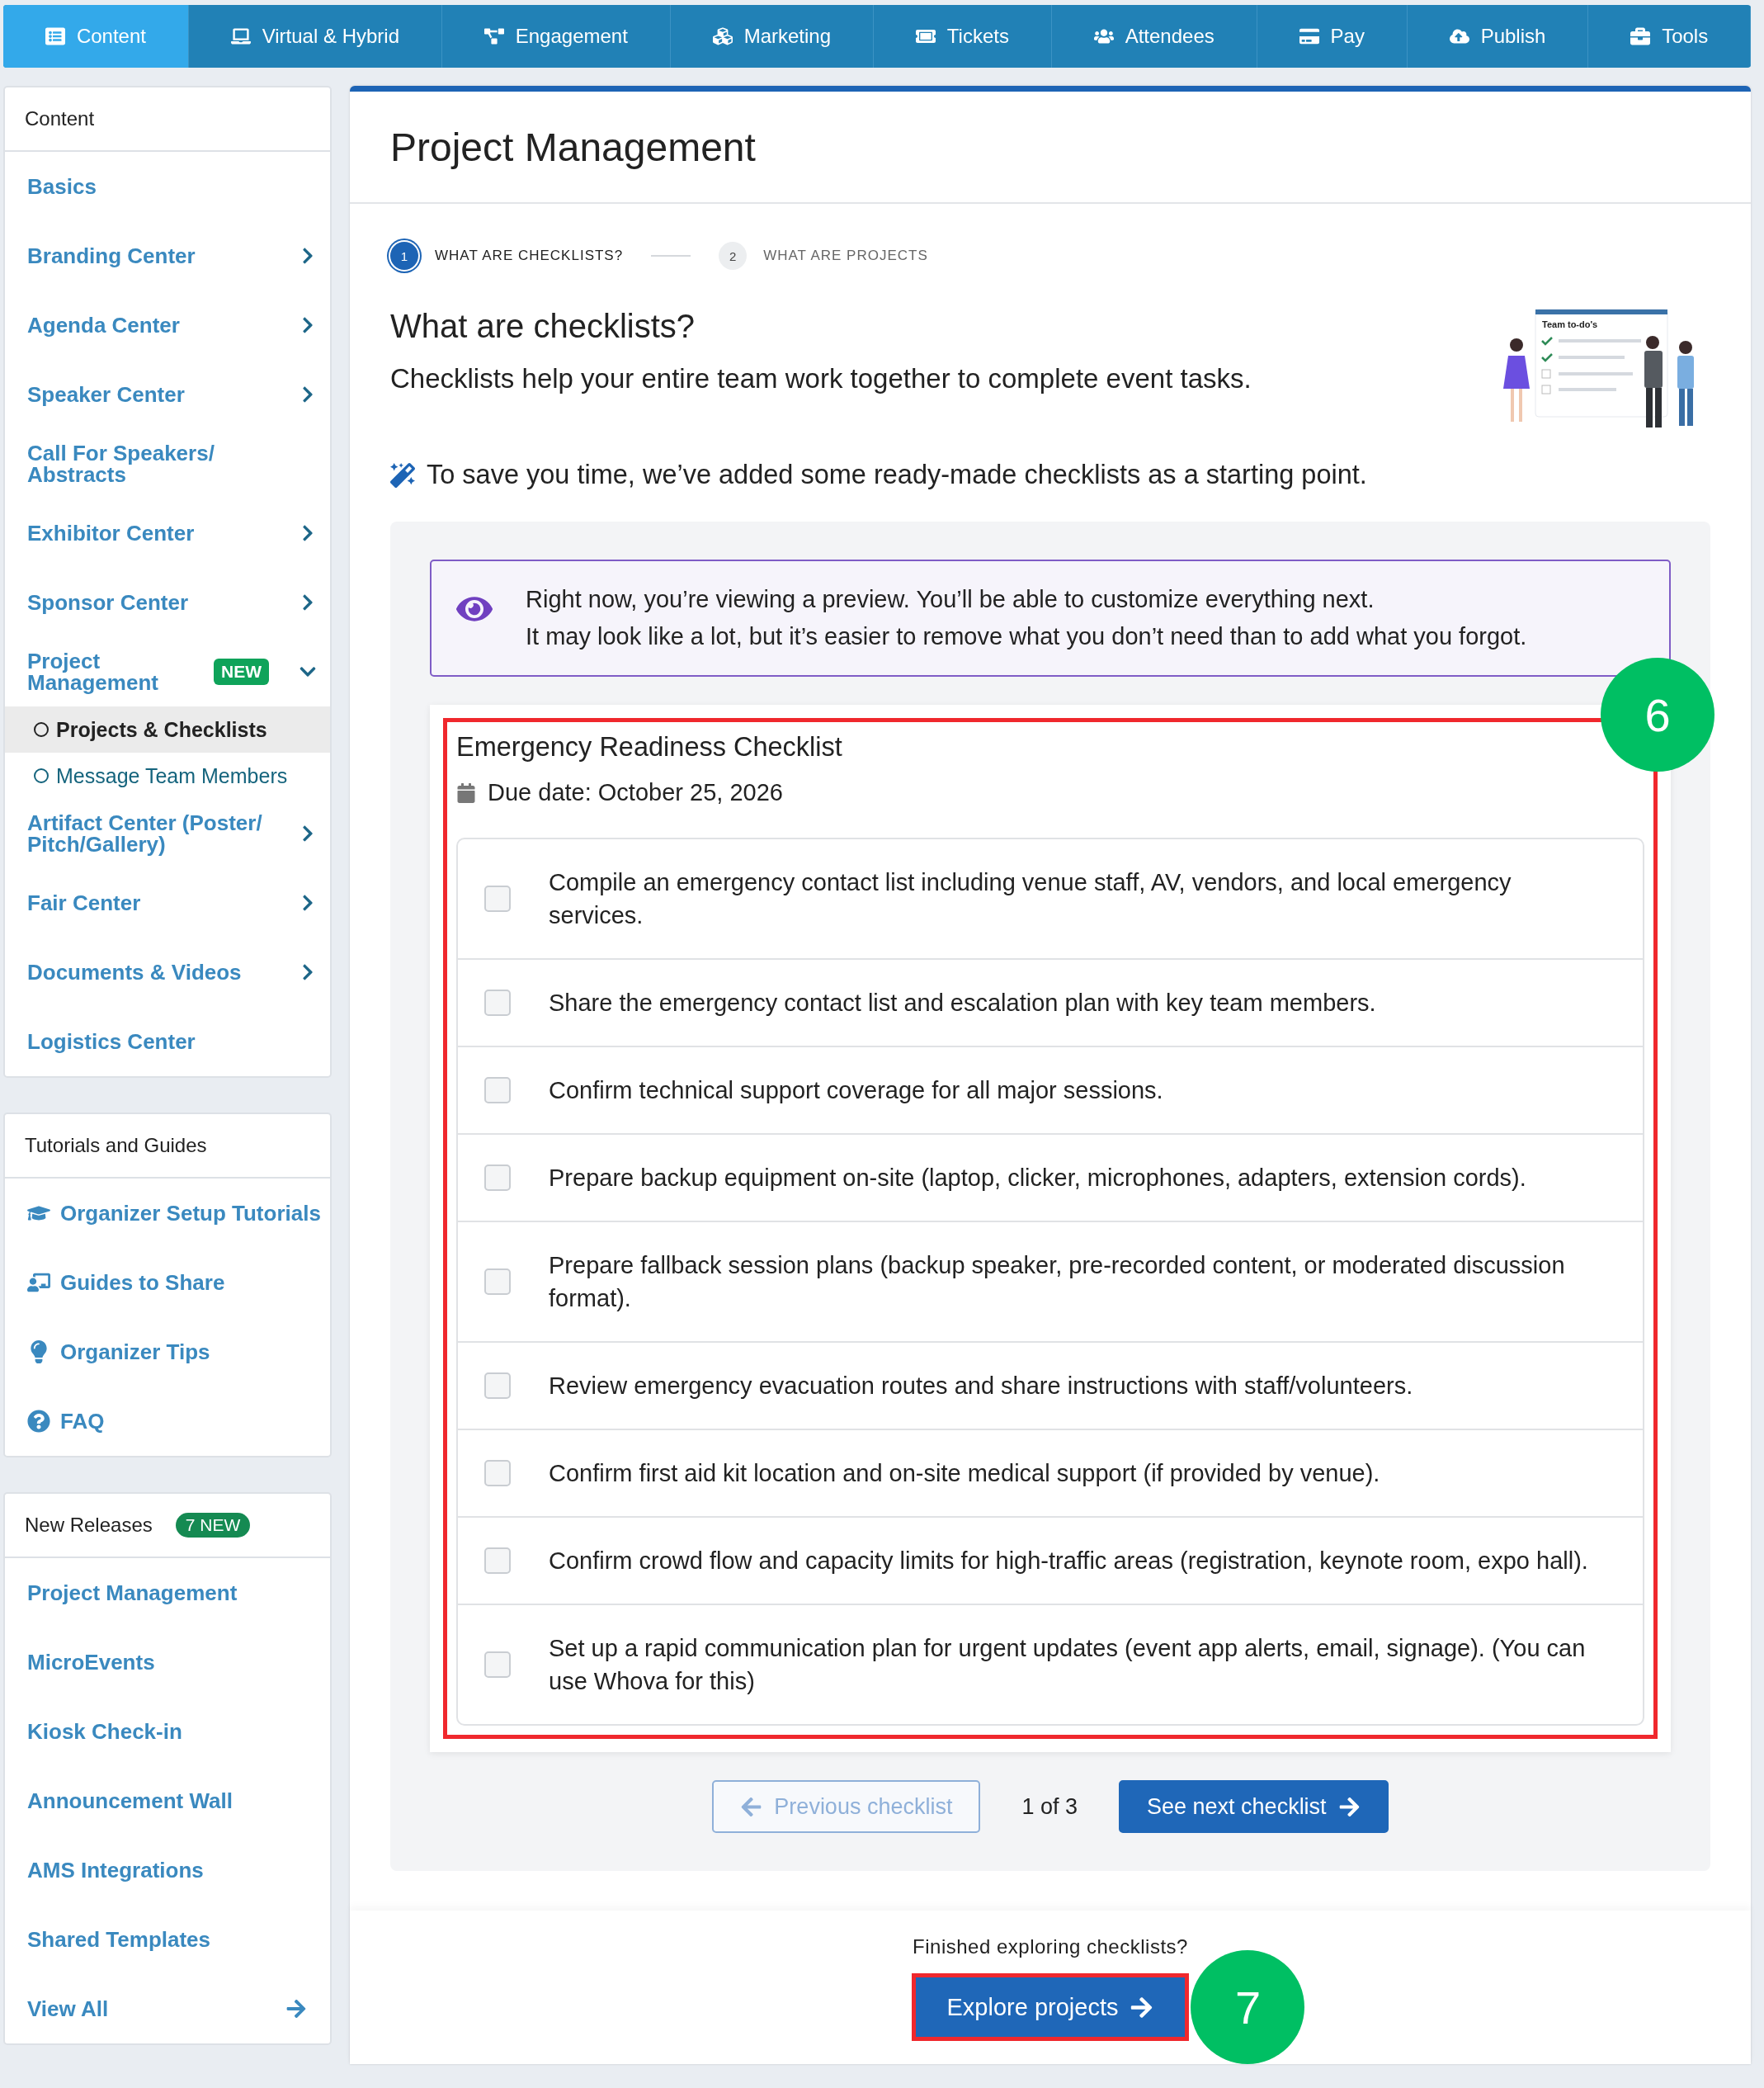  I want to click on page-counter: 1 of 3, so click(1049, 1806).